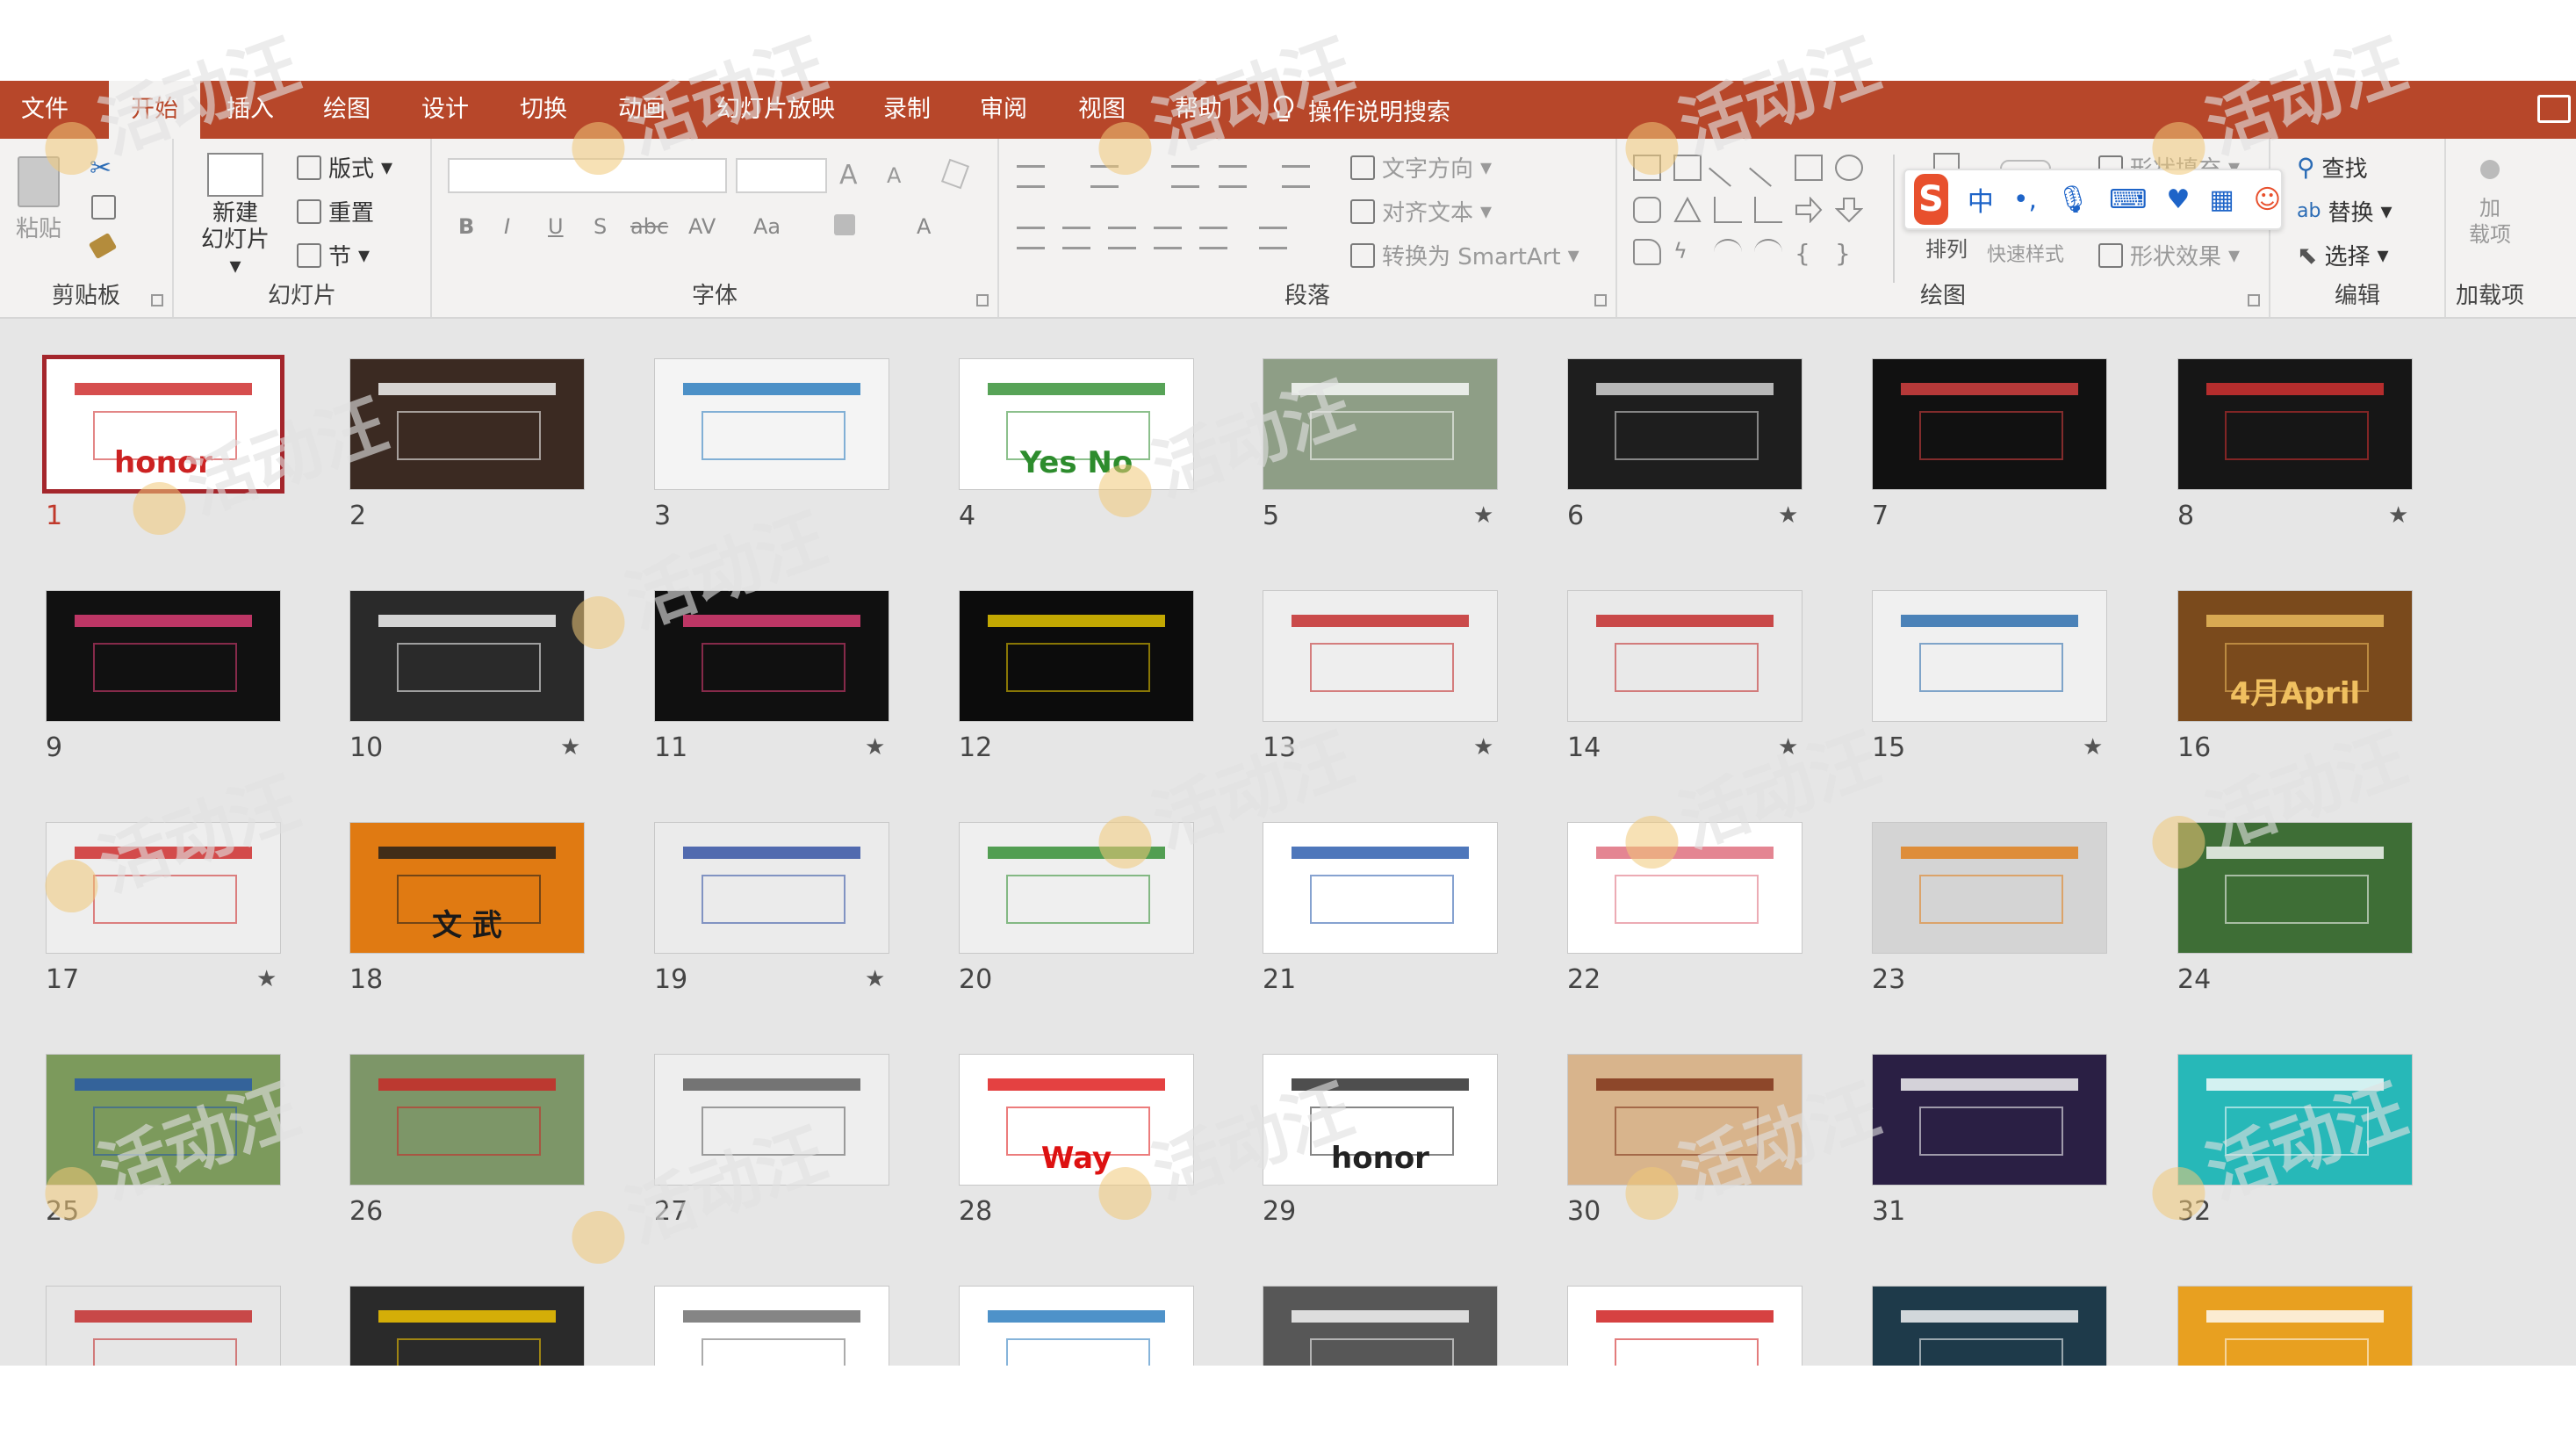 This screenshot has height=1449, width=2576. What do you see at coordinates (445, 110) in the screenshot?
I see `tab-design: 设计` at bounding box center [445, 110].